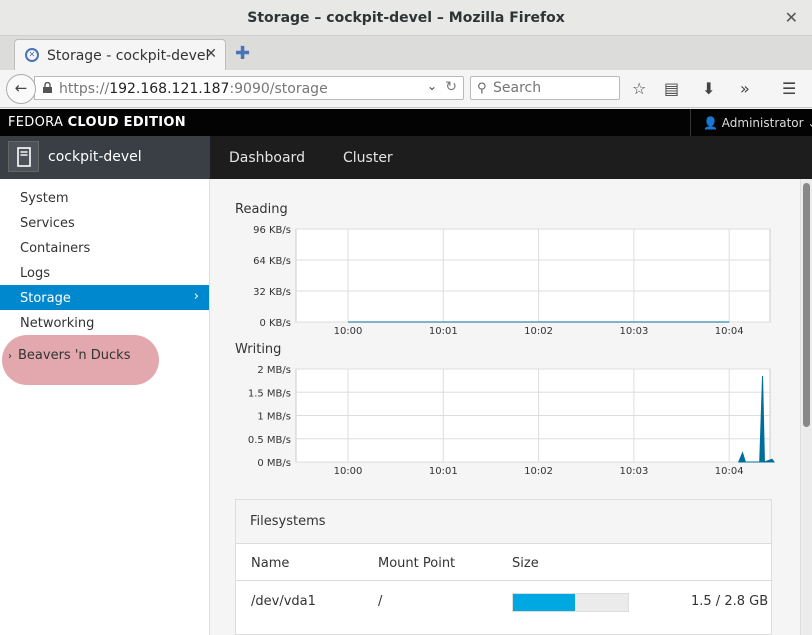 This screenshot has width=812, height=635. What do you see at coordinates (272, 261) in the screenshot?
I see `reading-y-tick: 64 KB/s` at bounding box center [272, 261].